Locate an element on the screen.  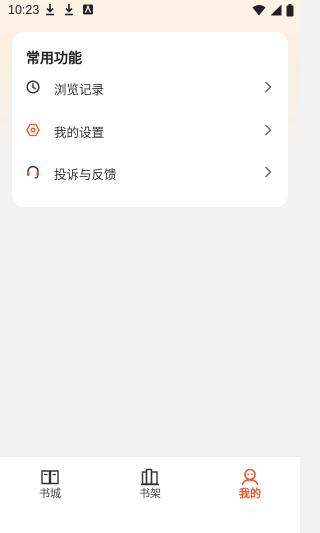
signal-icon is located at coordinates (276, 10).